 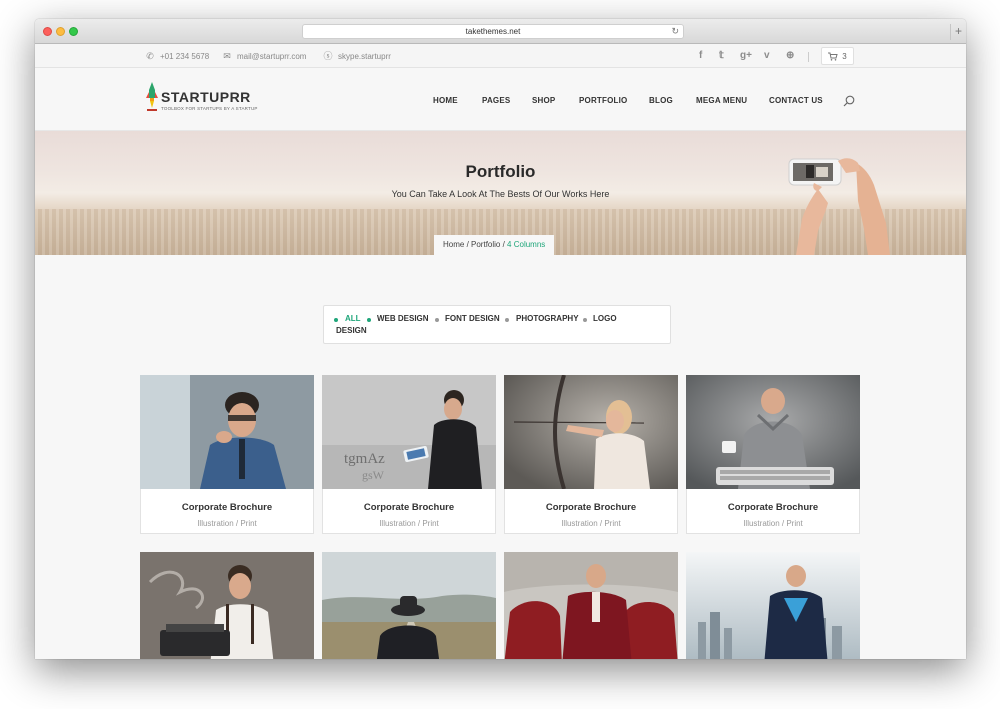 What do you see at coordinates (364, 459) in the screenshot?
I see `svg-text: tgmAz` at bounding box center [364, 459].